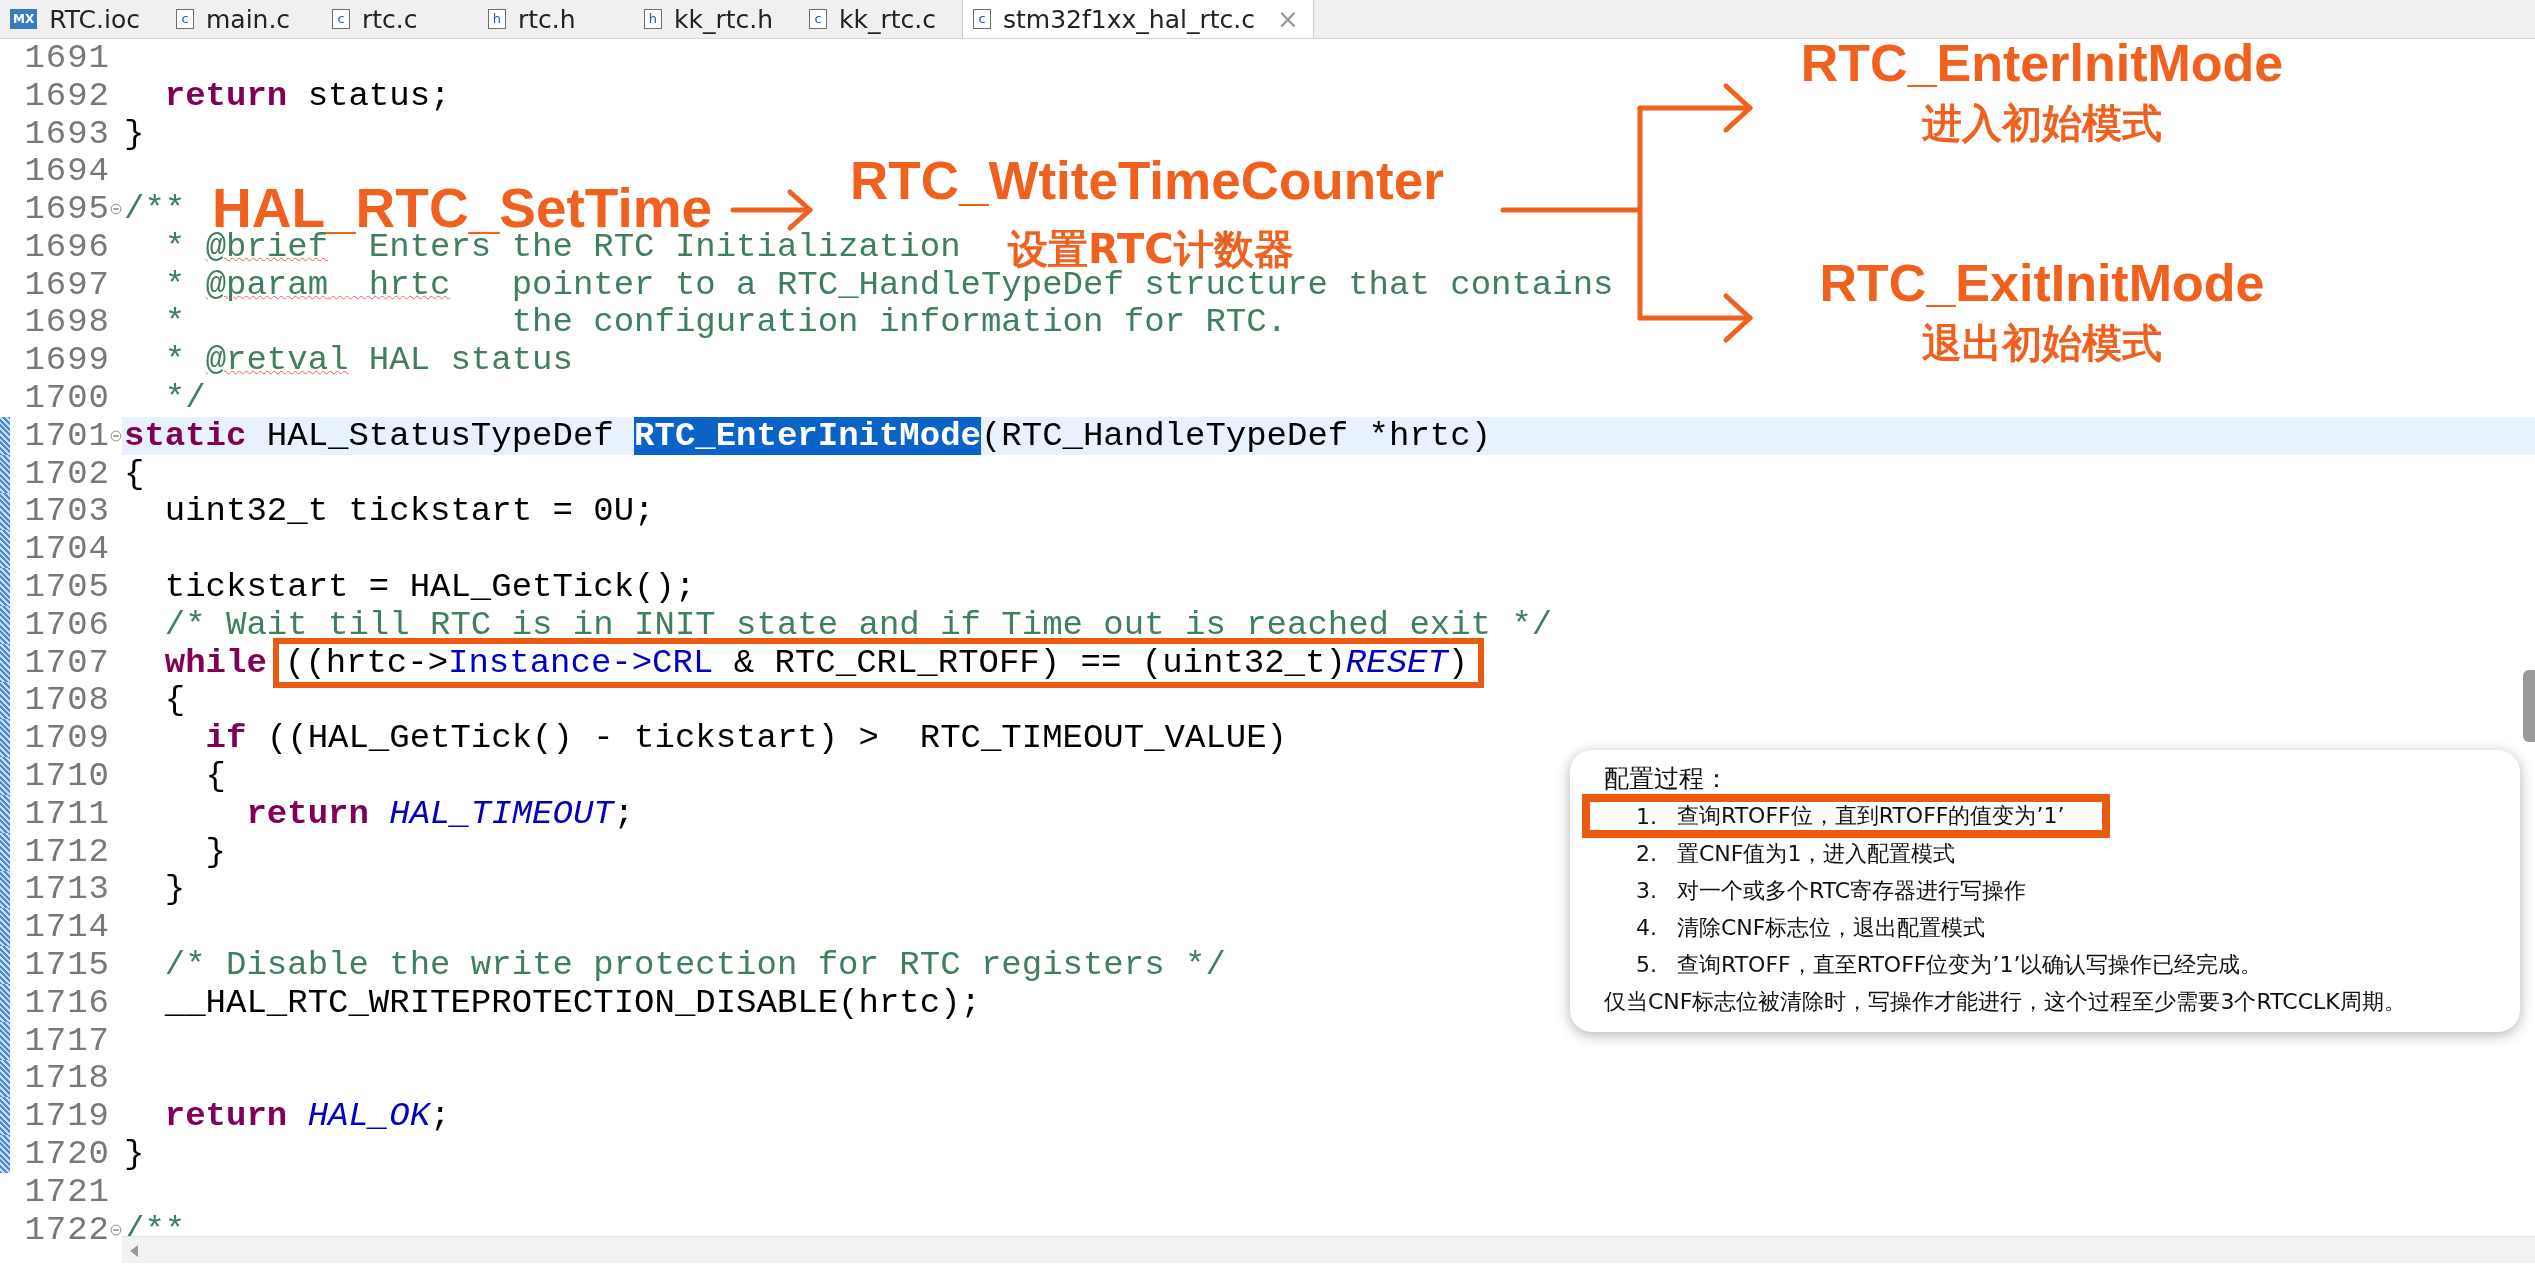 The height and width of the screenshot is (1269, 2535). What do you see at coordinates (184, 398) in the screenshot?
I see `code-line: */` at bounding box center [184, 398].